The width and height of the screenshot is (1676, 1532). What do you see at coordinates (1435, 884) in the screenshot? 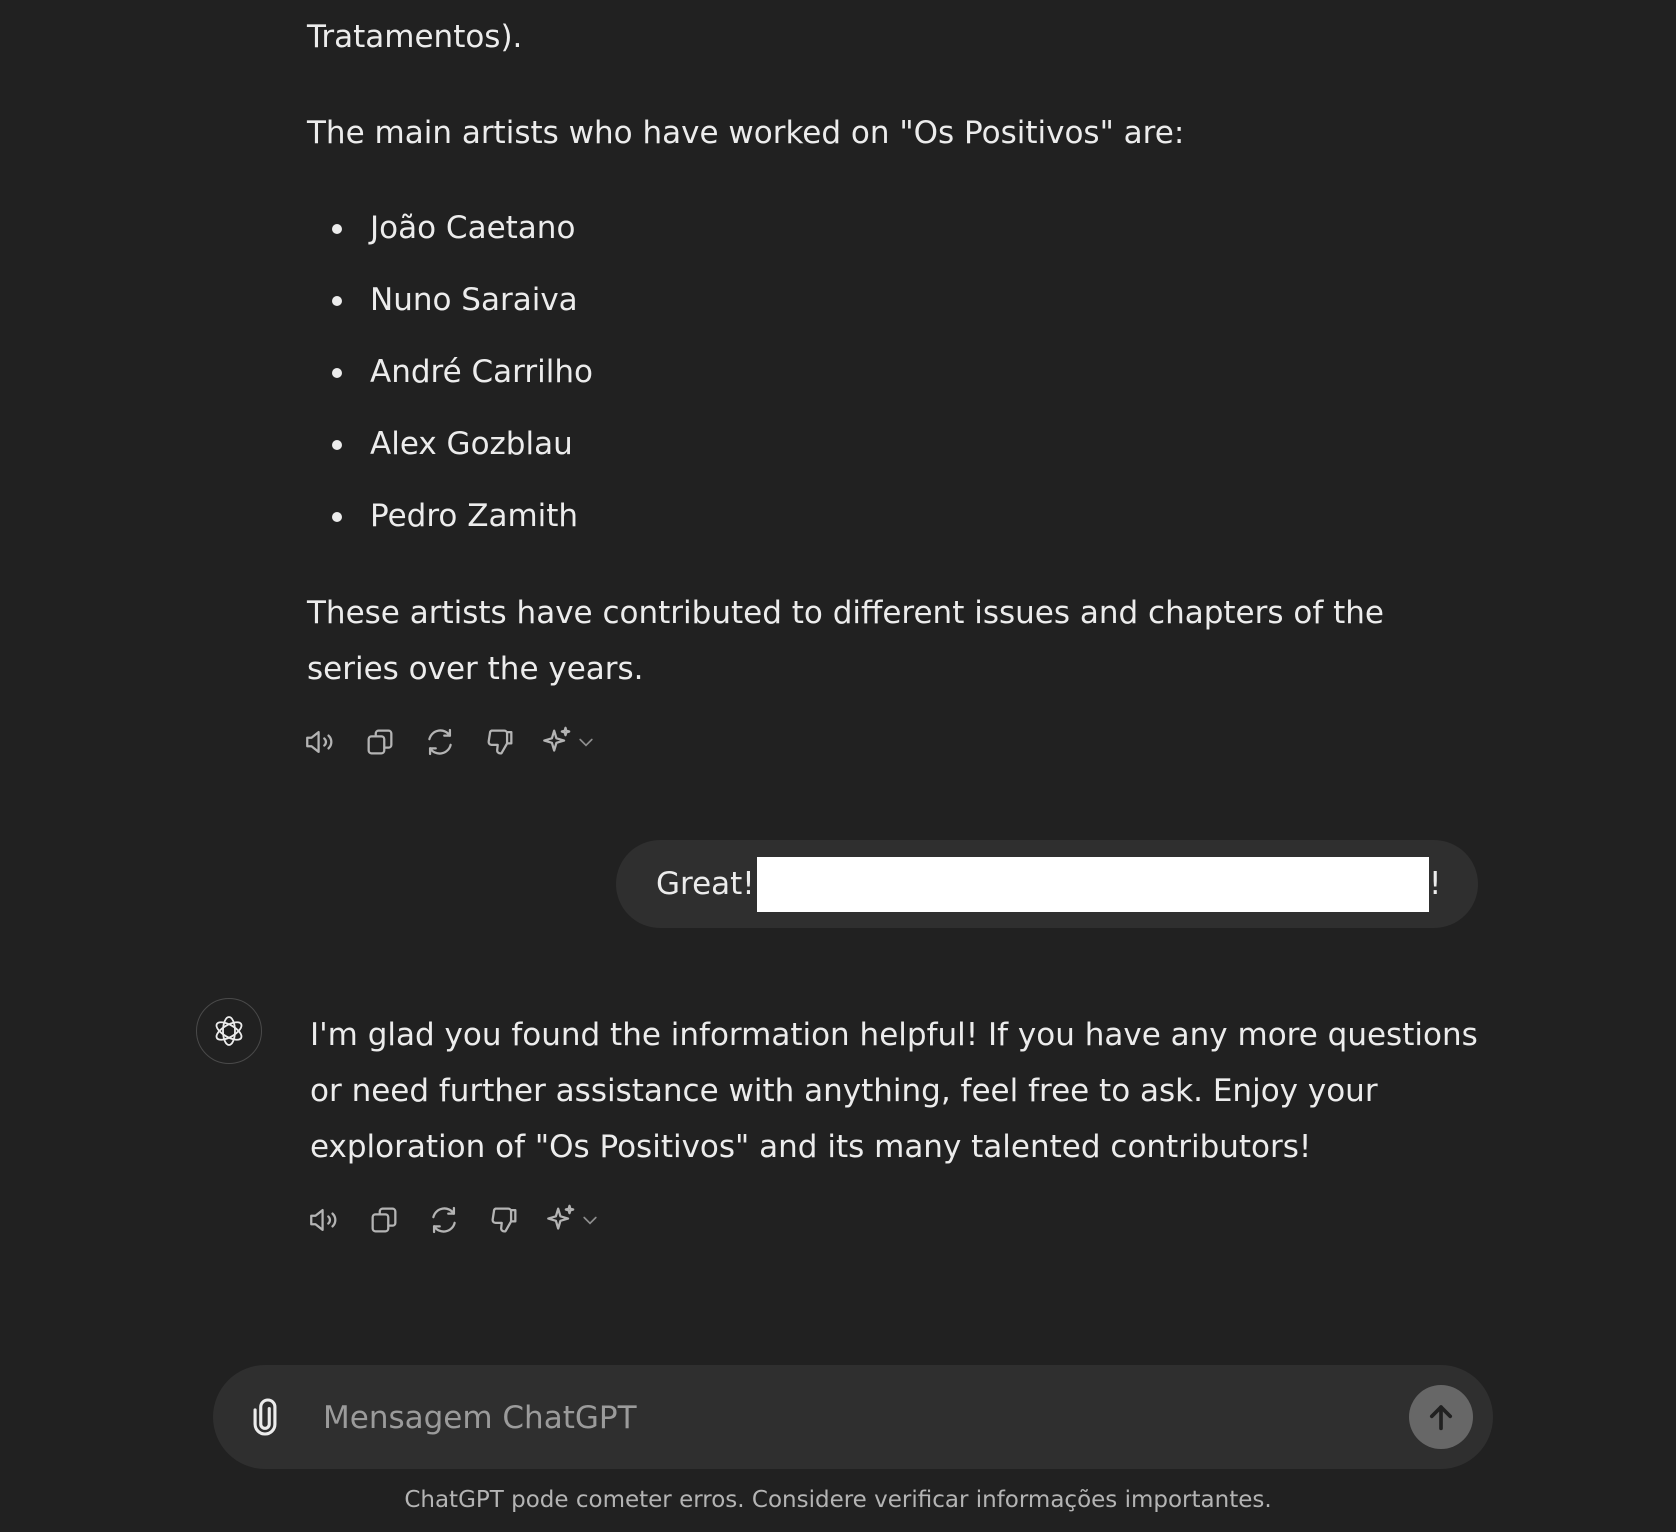
I see `user-message-end: !` at bounding box center [1435, 884].